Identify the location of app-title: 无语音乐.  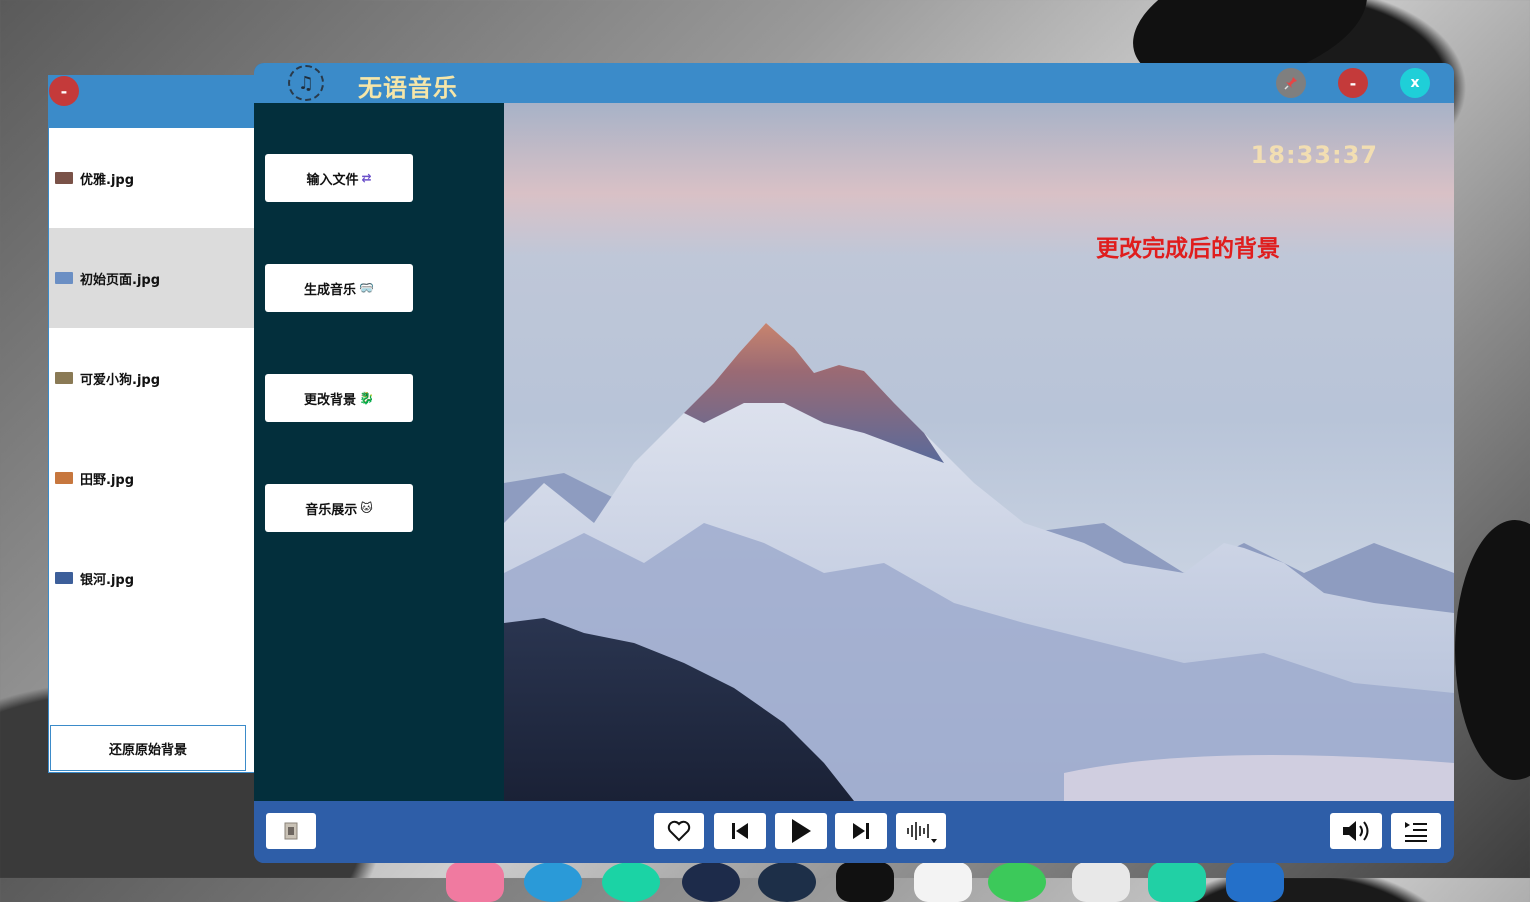
(408, 88).